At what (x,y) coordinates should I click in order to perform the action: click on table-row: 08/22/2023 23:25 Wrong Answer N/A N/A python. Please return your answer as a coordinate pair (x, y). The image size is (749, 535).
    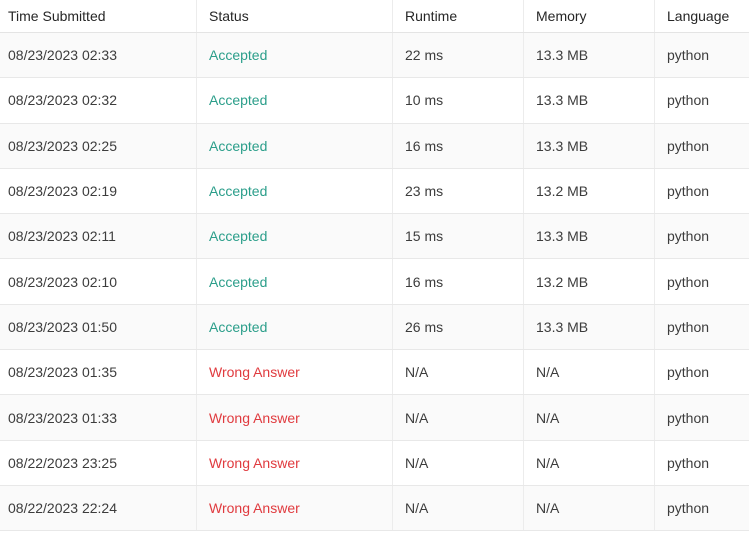
    Looking at the image, I should click on (374, 463).